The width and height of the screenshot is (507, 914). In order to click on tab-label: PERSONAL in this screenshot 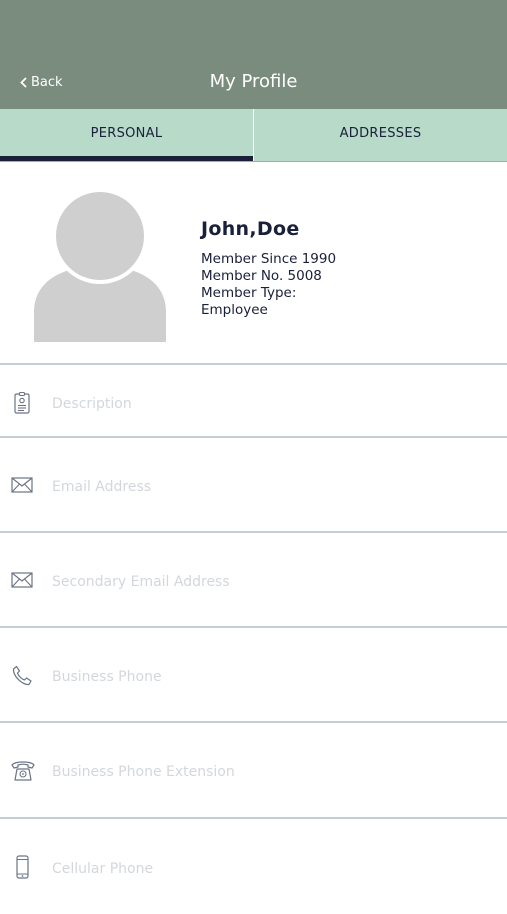, I will do `click(126, 133)`.